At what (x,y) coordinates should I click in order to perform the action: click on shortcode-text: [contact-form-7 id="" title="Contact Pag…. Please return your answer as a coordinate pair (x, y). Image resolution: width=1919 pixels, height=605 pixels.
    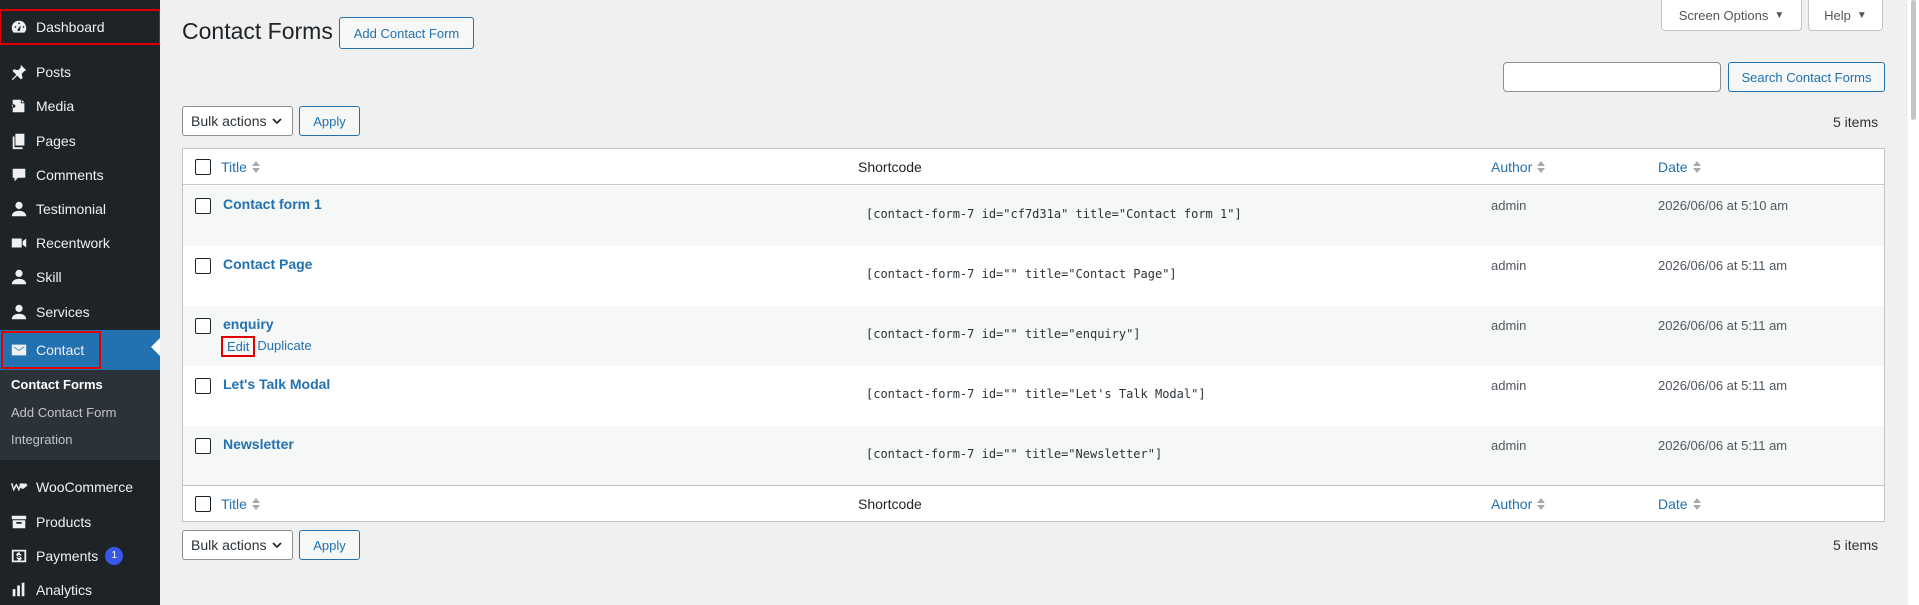
    Looking at the image, I should click on (1021, 274).